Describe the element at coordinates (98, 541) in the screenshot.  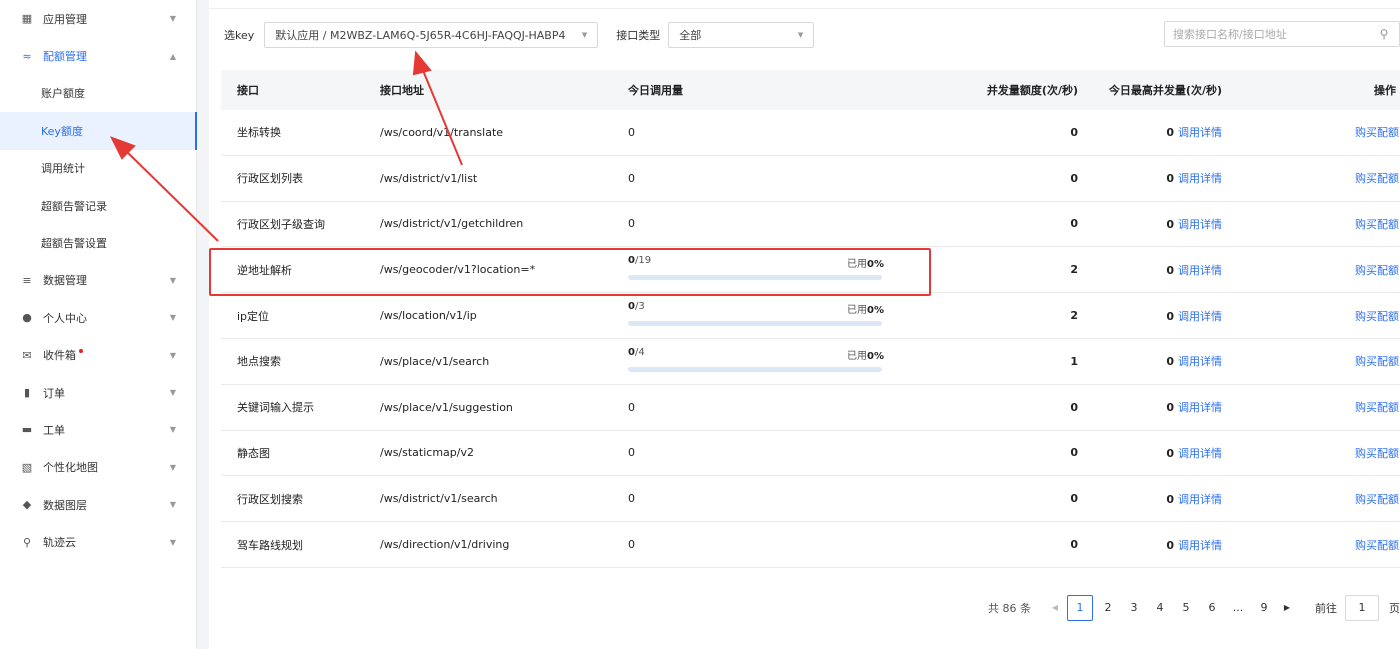
I see `sidebar-item: ⚲ 轨迹云 ▼` at that location.